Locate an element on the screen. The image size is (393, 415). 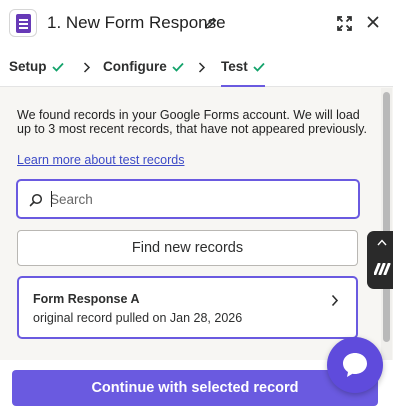
chat-icon is located at coordinates (355, 365).